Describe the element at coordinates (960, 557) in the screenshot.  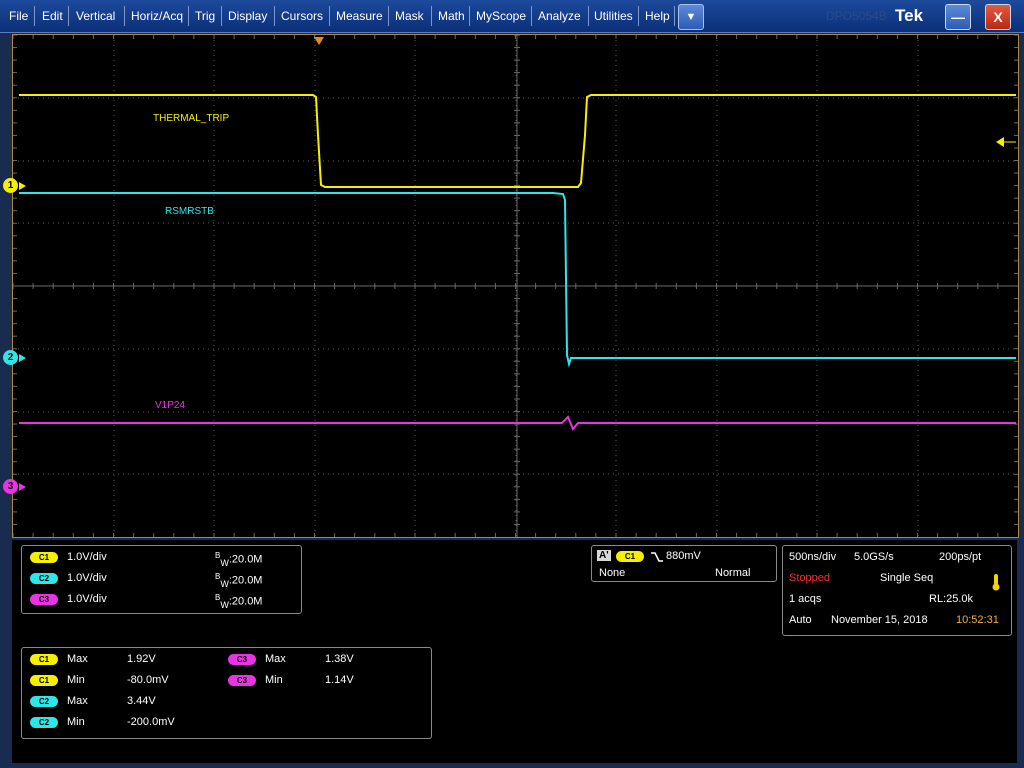
I see `time-resolution: 200ps/pt` at that location.